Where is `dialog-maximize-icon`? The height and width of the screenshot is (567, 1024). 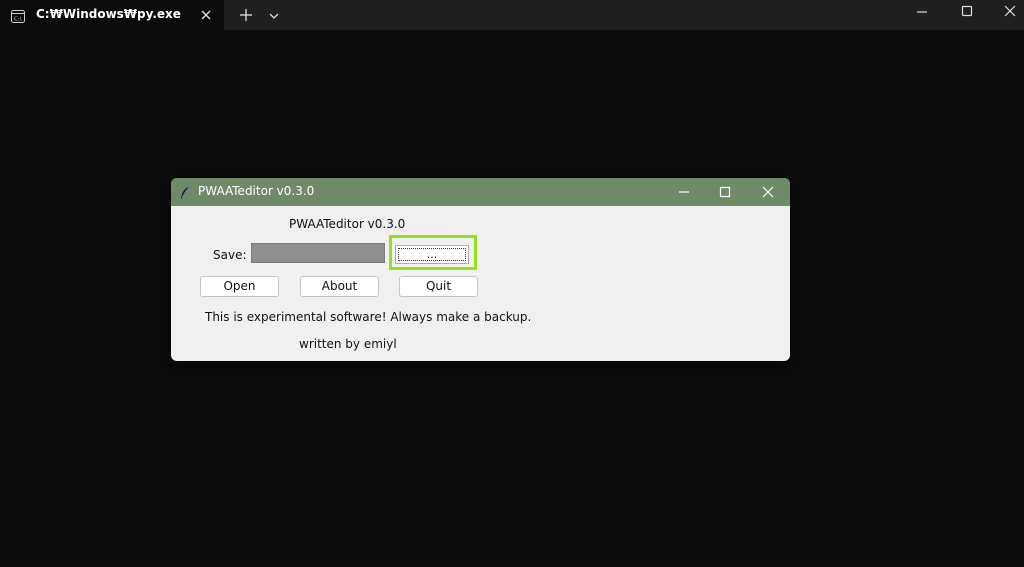 dialog-maximize-icon is located at coordinates (725, 192).